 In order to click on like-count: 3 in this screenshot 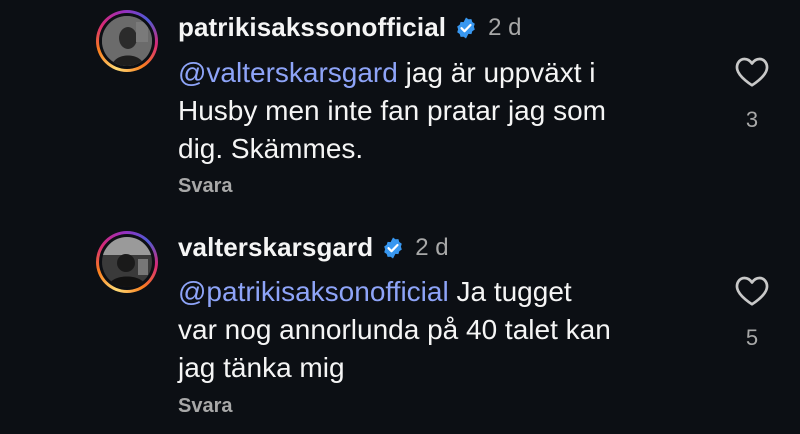, I will do `click(752, 119)`.